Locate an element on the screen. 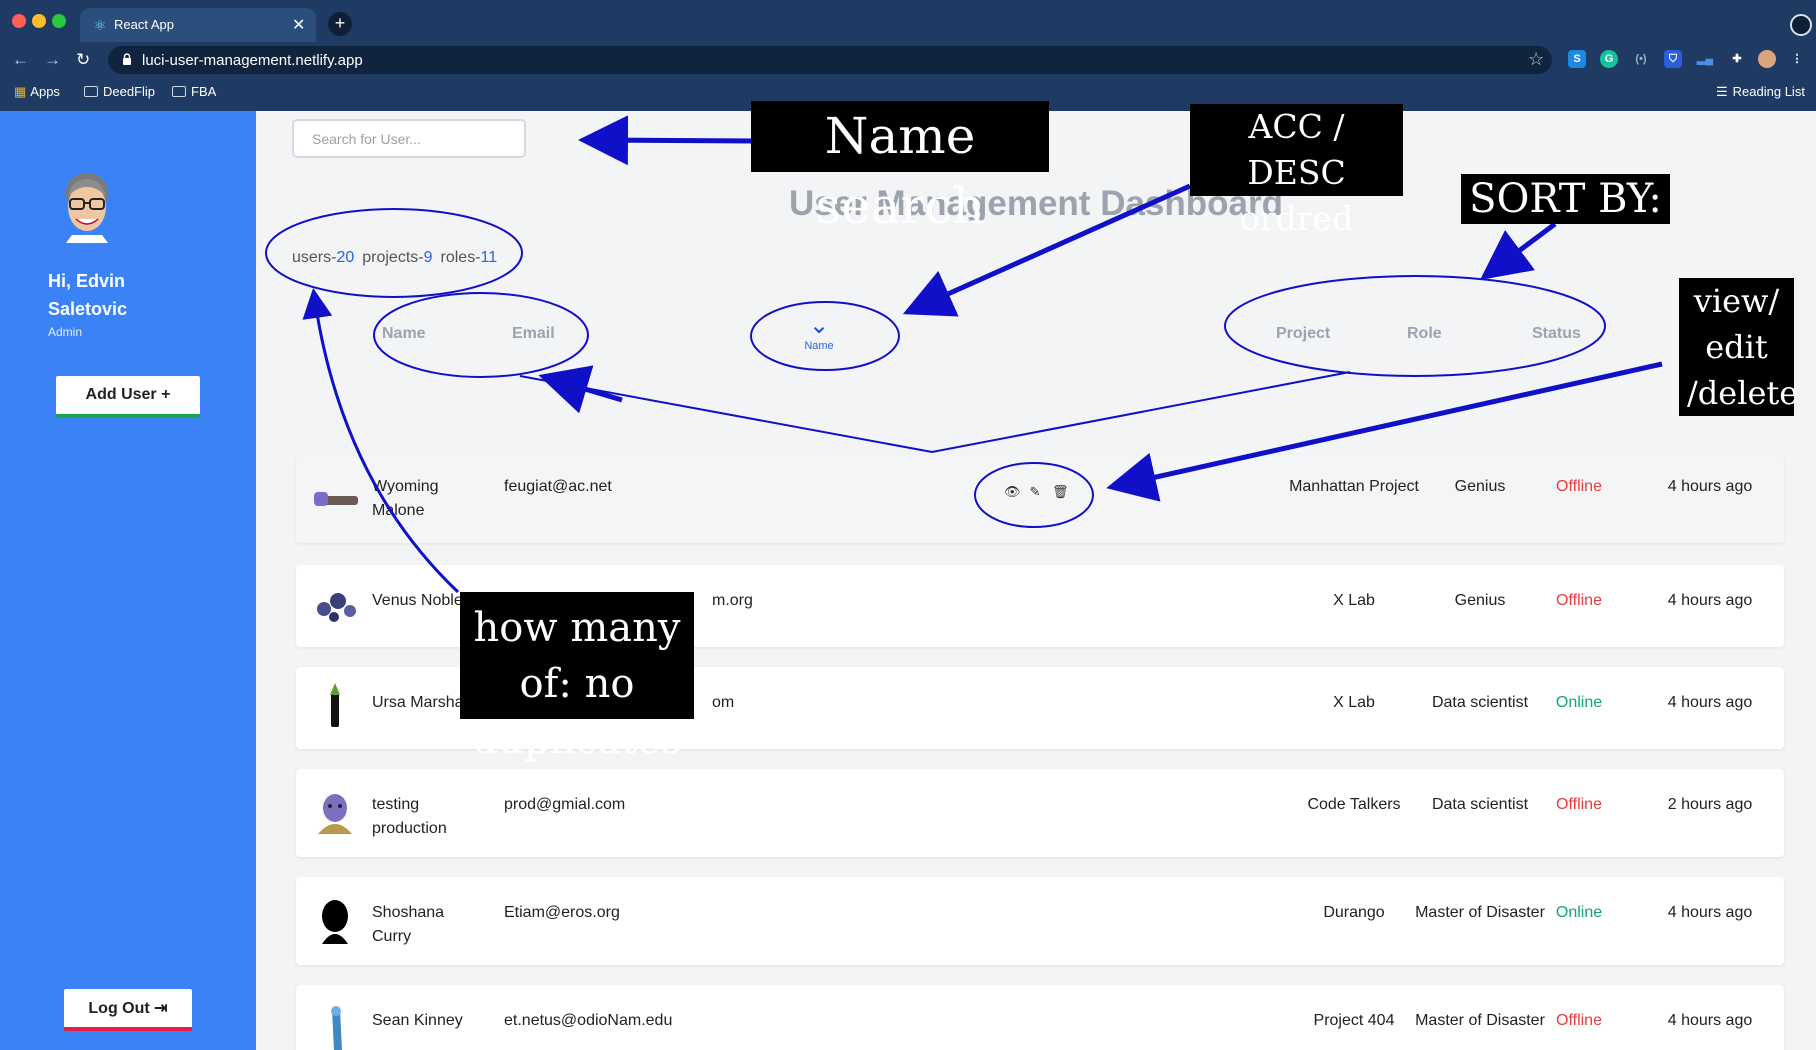 This screenshot has width=1816, height=1050. user-email: prod@gmial.com is located at coordinates (565, 804).